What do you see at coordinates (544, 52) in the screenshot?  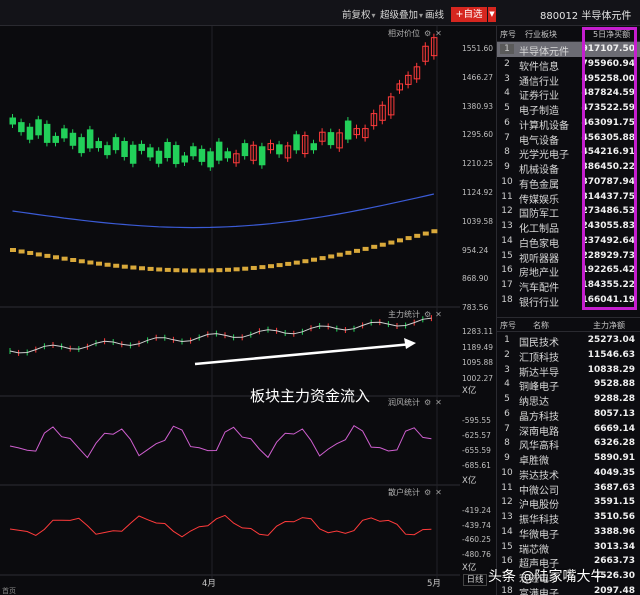 I see `sector-name: 半导体元件` at bounding box center [544, 52].